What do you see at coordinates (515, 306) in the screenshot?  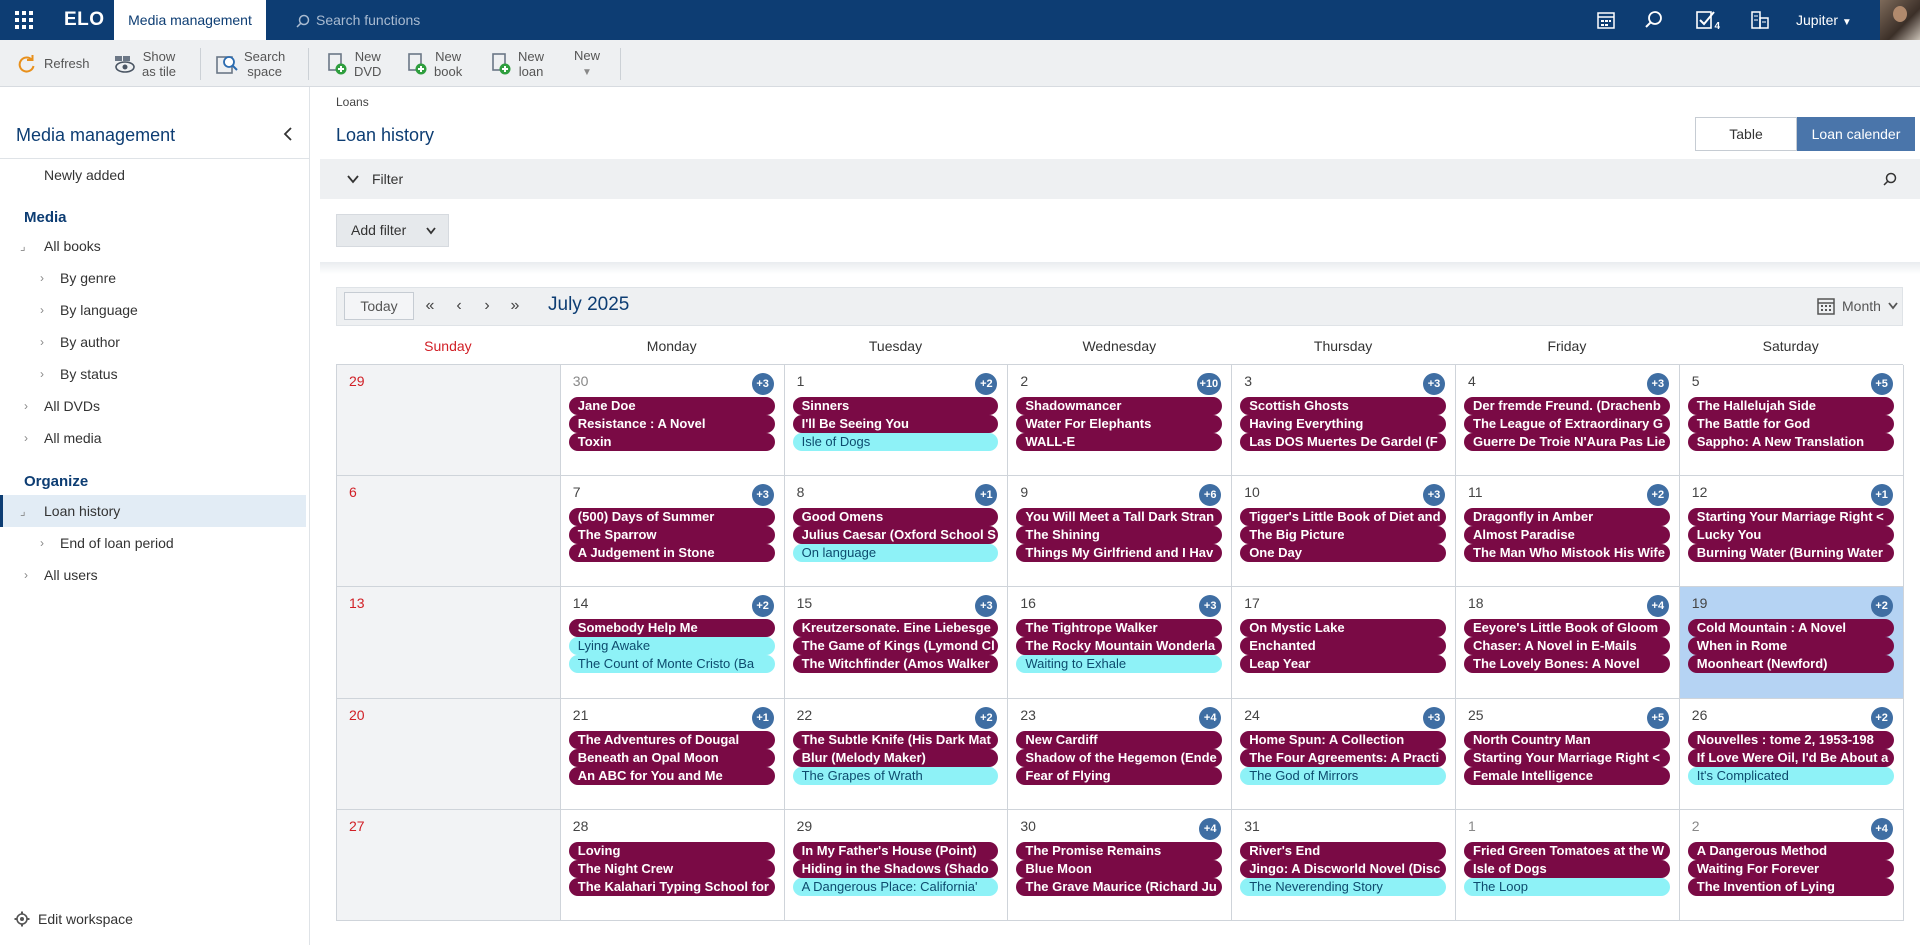 I see `next-year-icon: »` at bounding box center [515, 306].